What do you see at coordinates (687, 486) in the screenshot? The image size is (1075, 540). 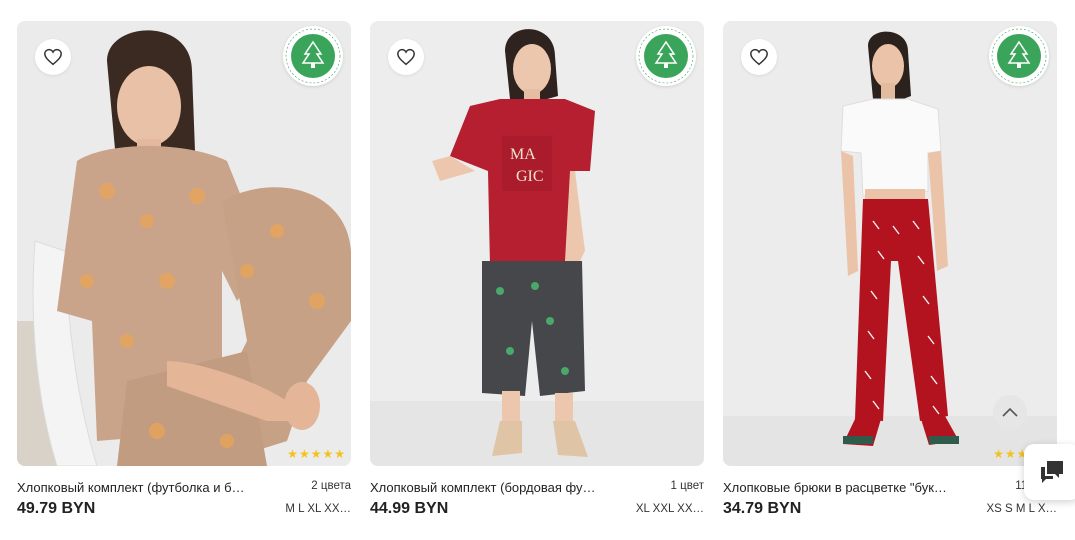 I see `product-colors-count: 1 цвет` at bounding box center [687, 486].